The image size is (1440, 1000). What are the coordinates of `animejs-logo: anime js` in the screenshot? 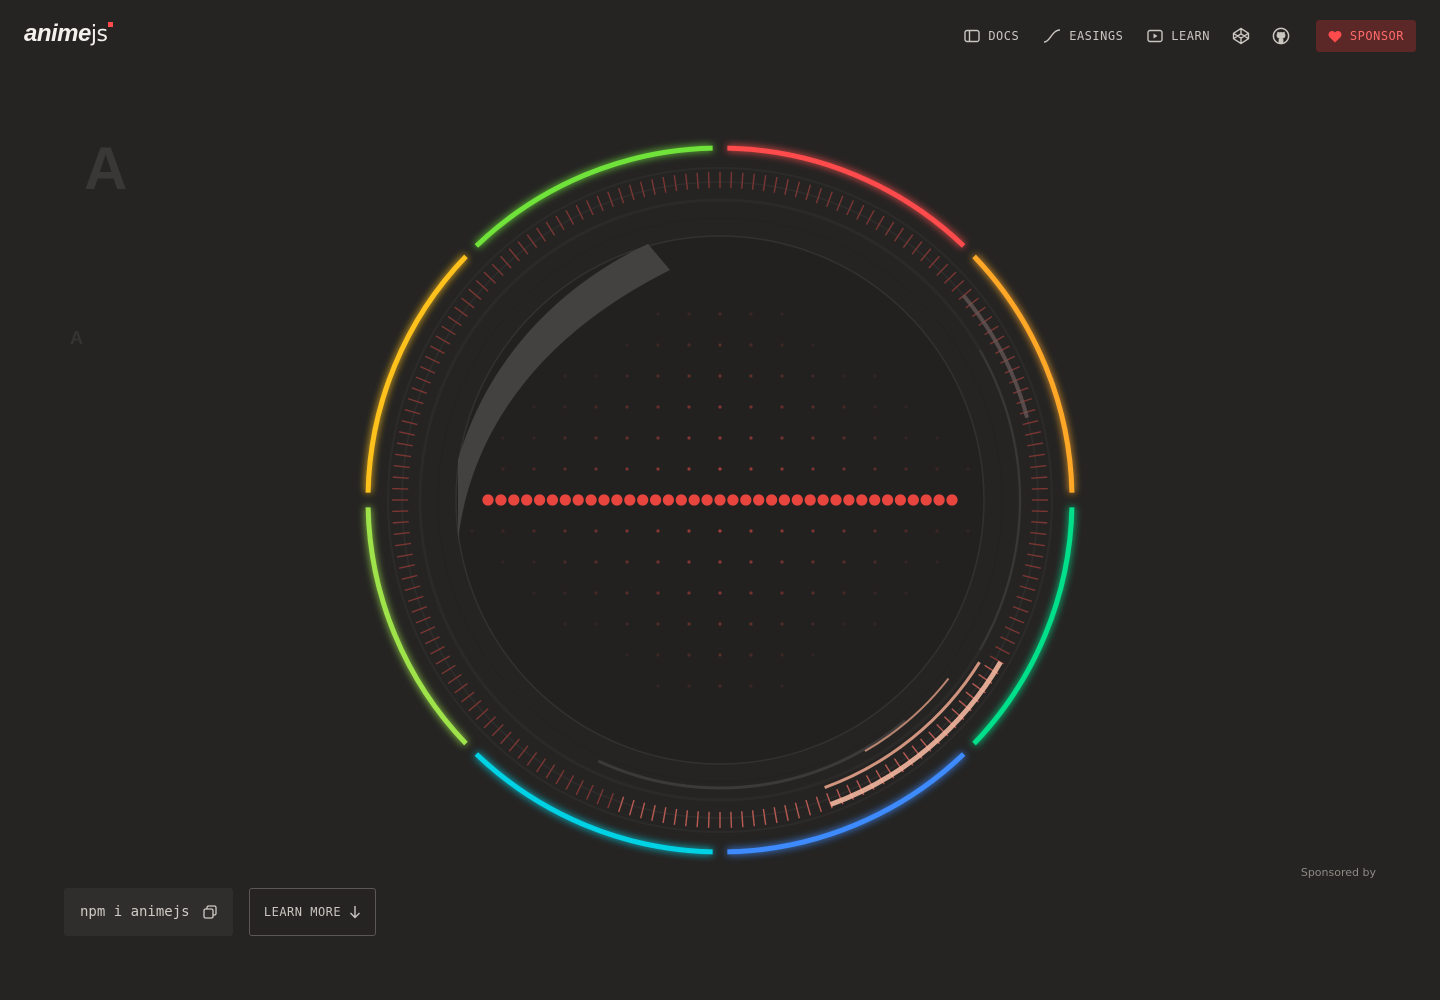 It's located at (69, 35).